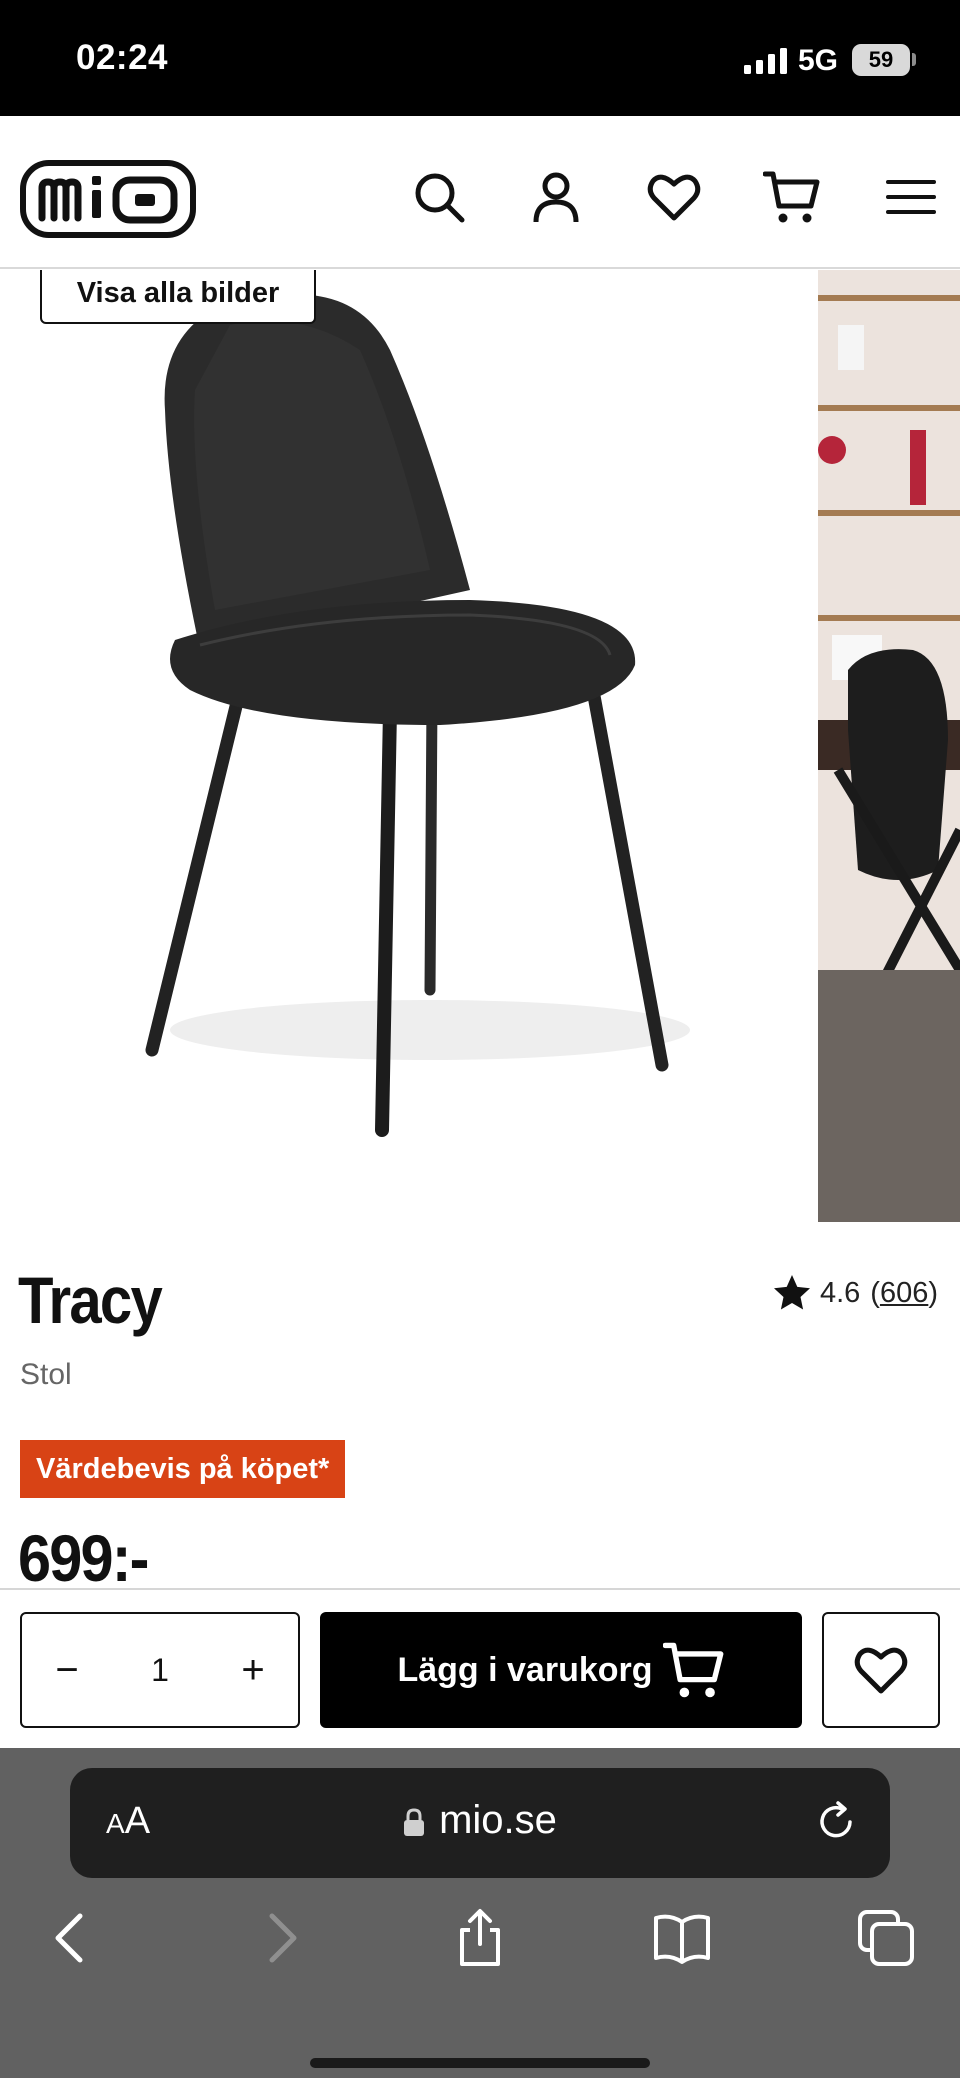  Describe the element at coordinates (886, 1938) in the screenshot. I see `tabs-icon` at that location.